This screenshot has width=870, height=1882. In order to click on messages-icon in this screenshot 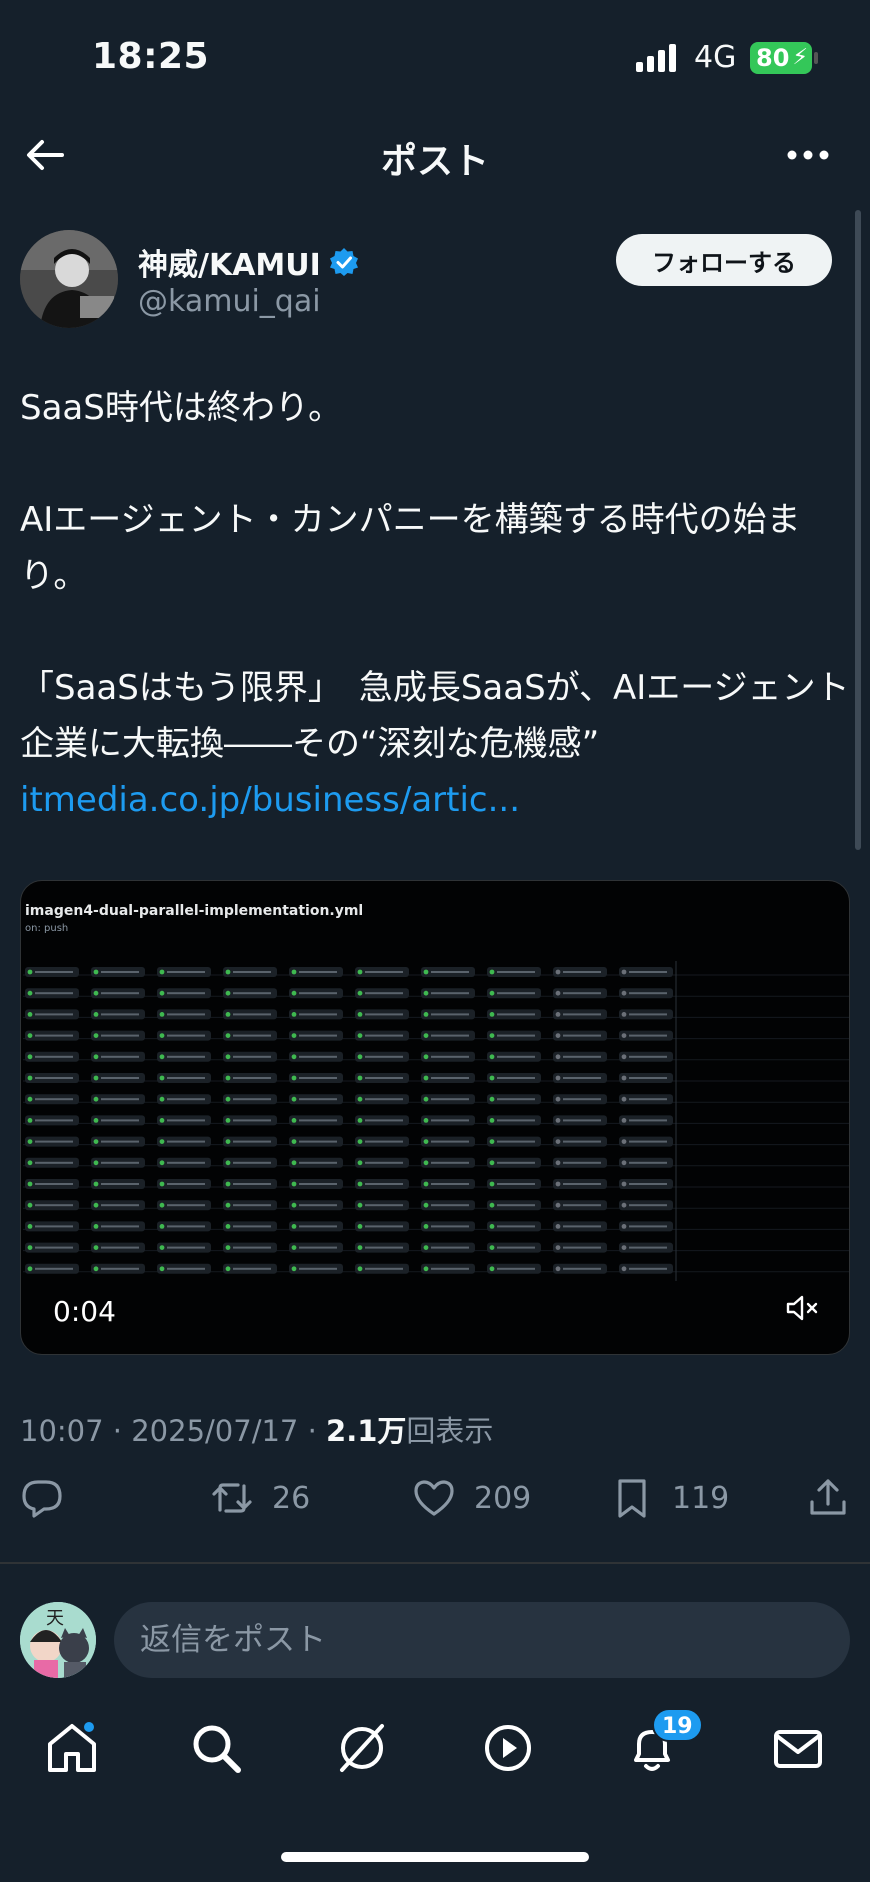, I will do `click(798, 1748)`.